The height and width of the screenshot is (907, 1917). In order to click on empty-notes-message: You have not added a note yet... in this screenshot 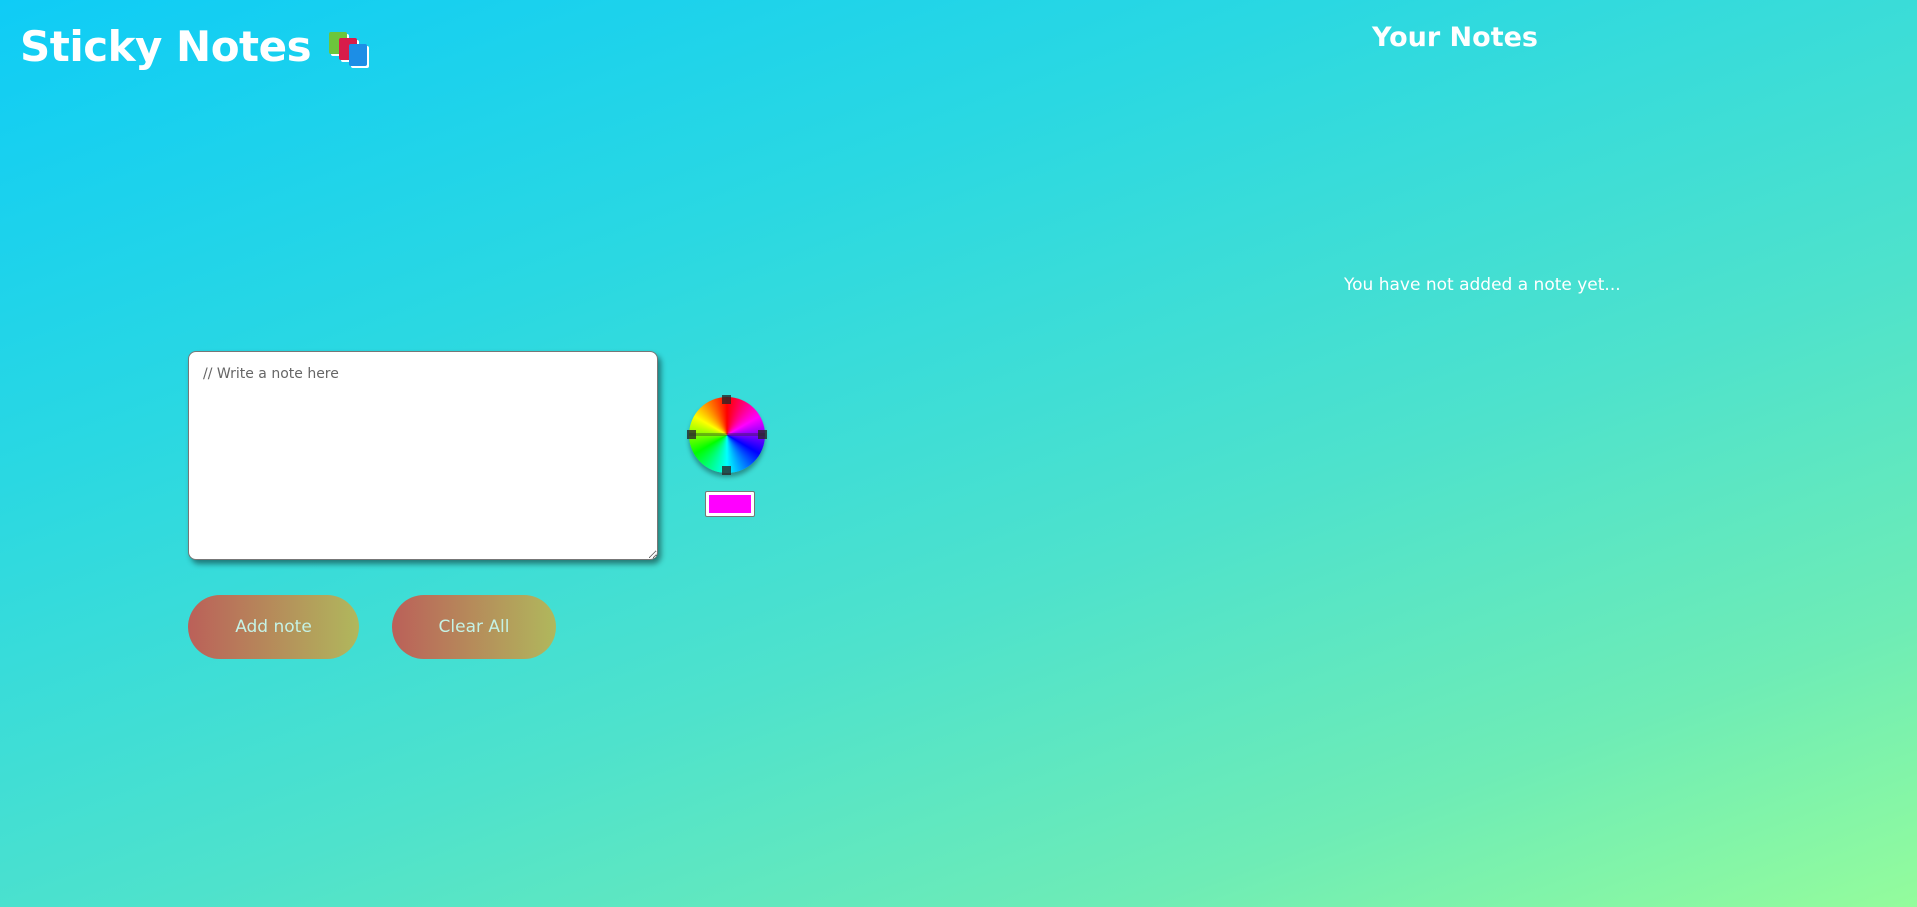, I will do `click(1482, 285)`.